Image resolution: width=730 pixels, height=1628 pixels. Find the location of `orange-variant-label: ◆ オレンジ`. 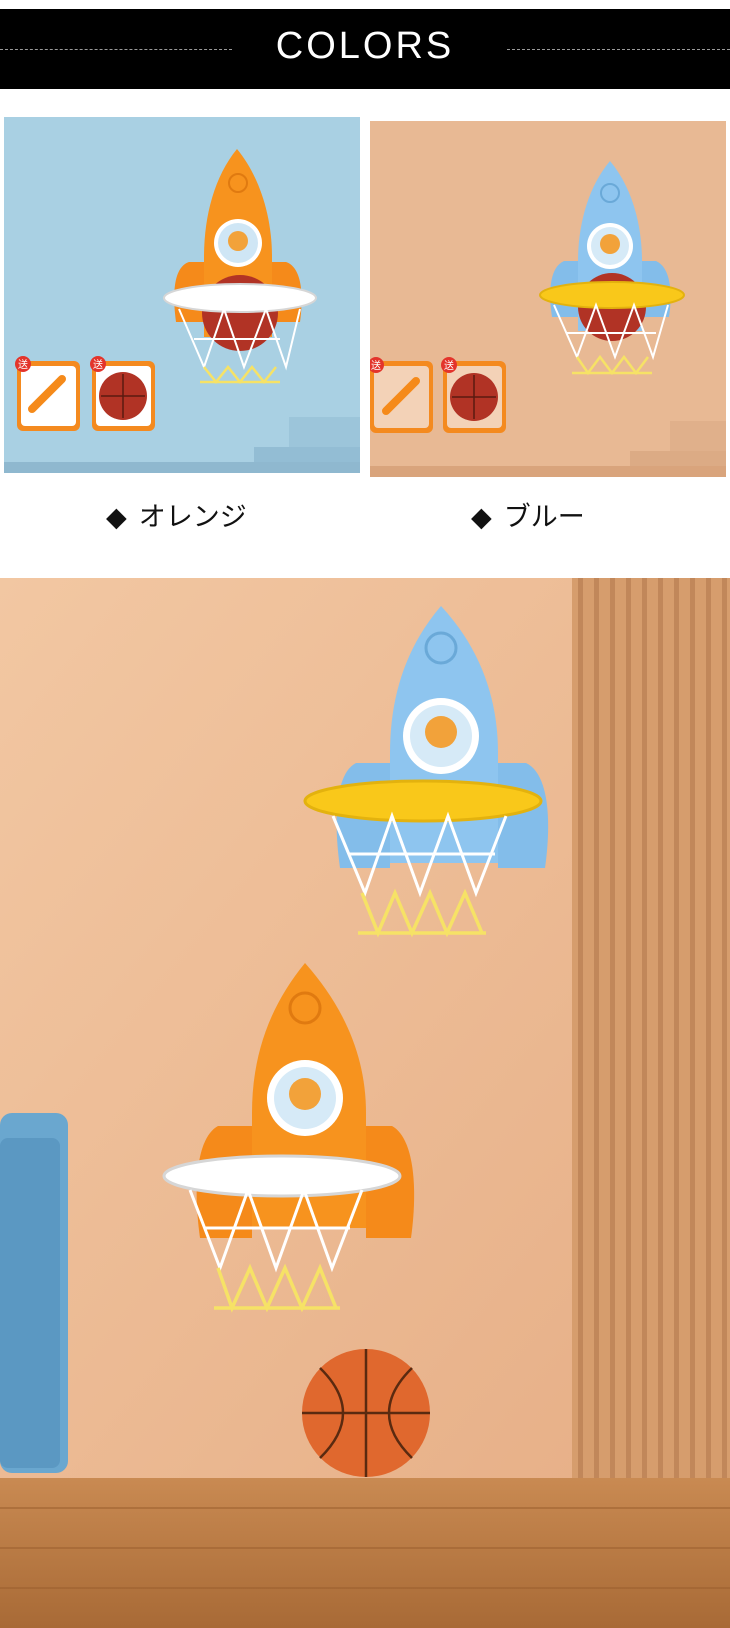

orange-variant-label: ◆ オレンジ is located at coordinates (176, 514).